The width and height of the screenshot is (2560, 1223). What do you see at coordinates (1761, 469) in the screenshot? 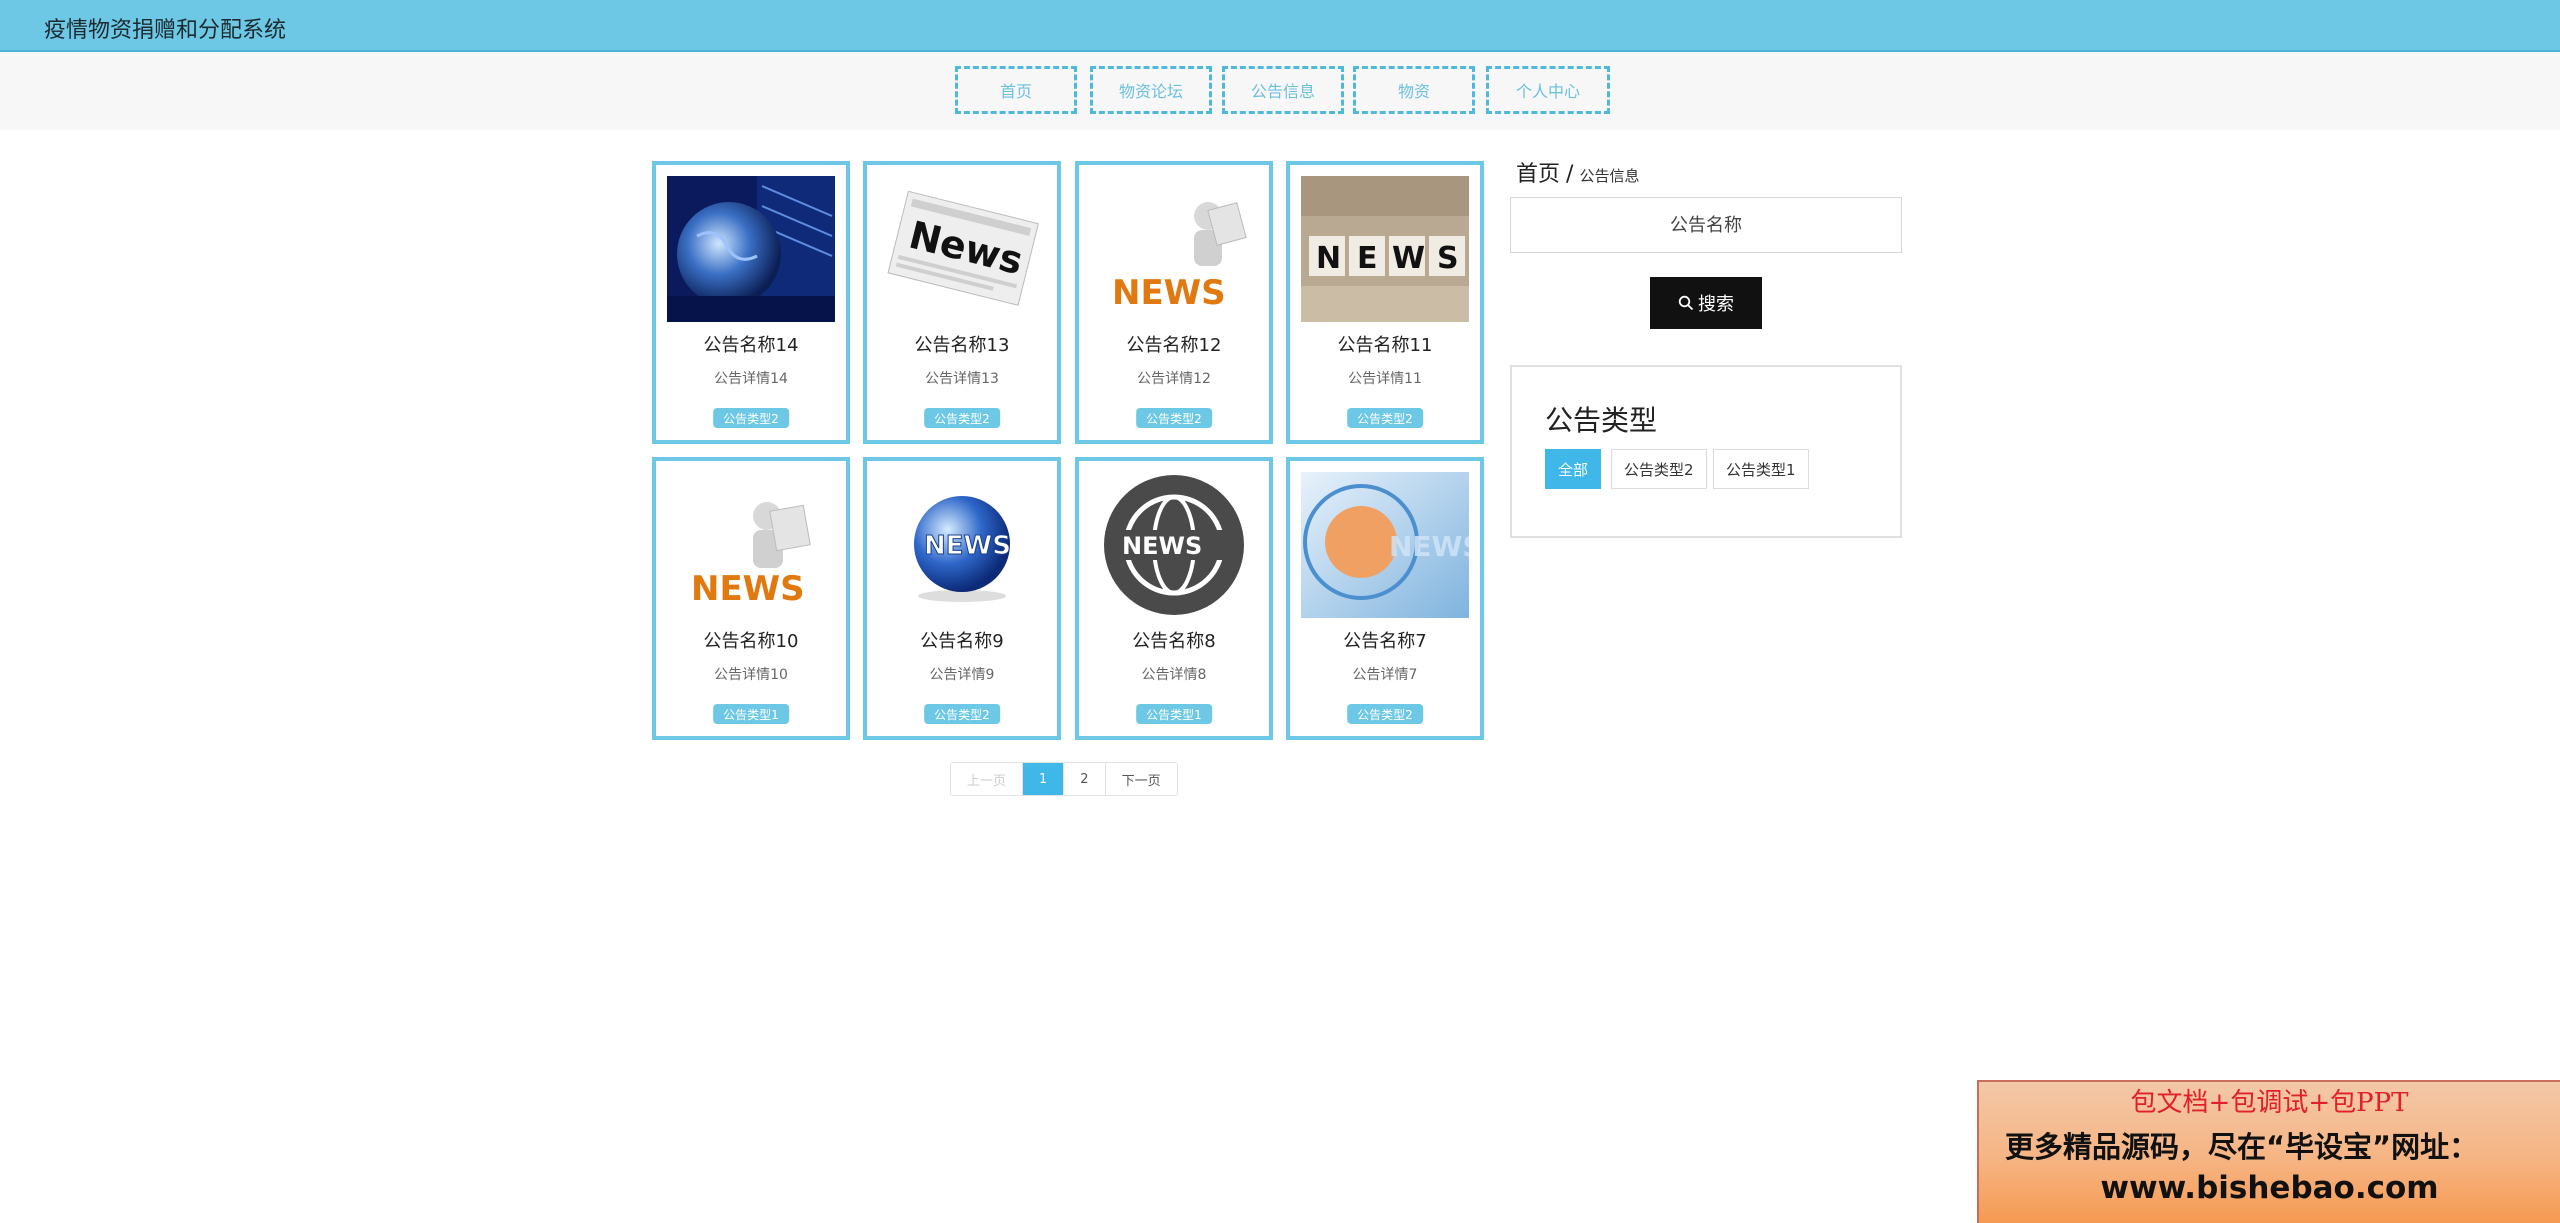
I see `type-filter-type1: 公告类型1` at bounding box center [1761, 469].